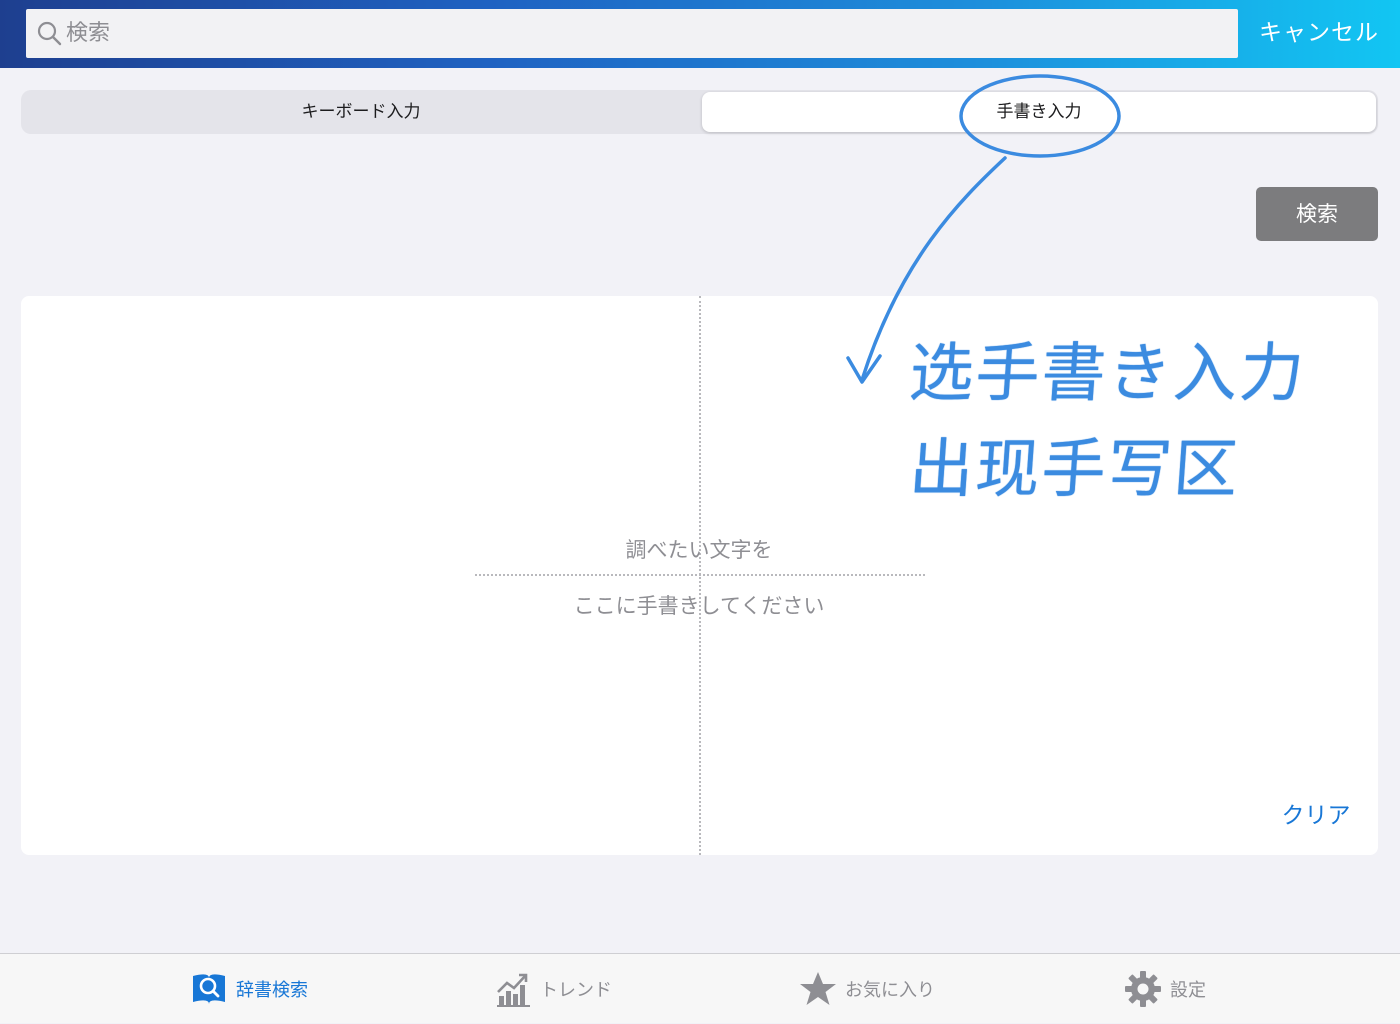 This screenshot has width=1400, height=1024. I want to click on search-icon, so click(49, 33).